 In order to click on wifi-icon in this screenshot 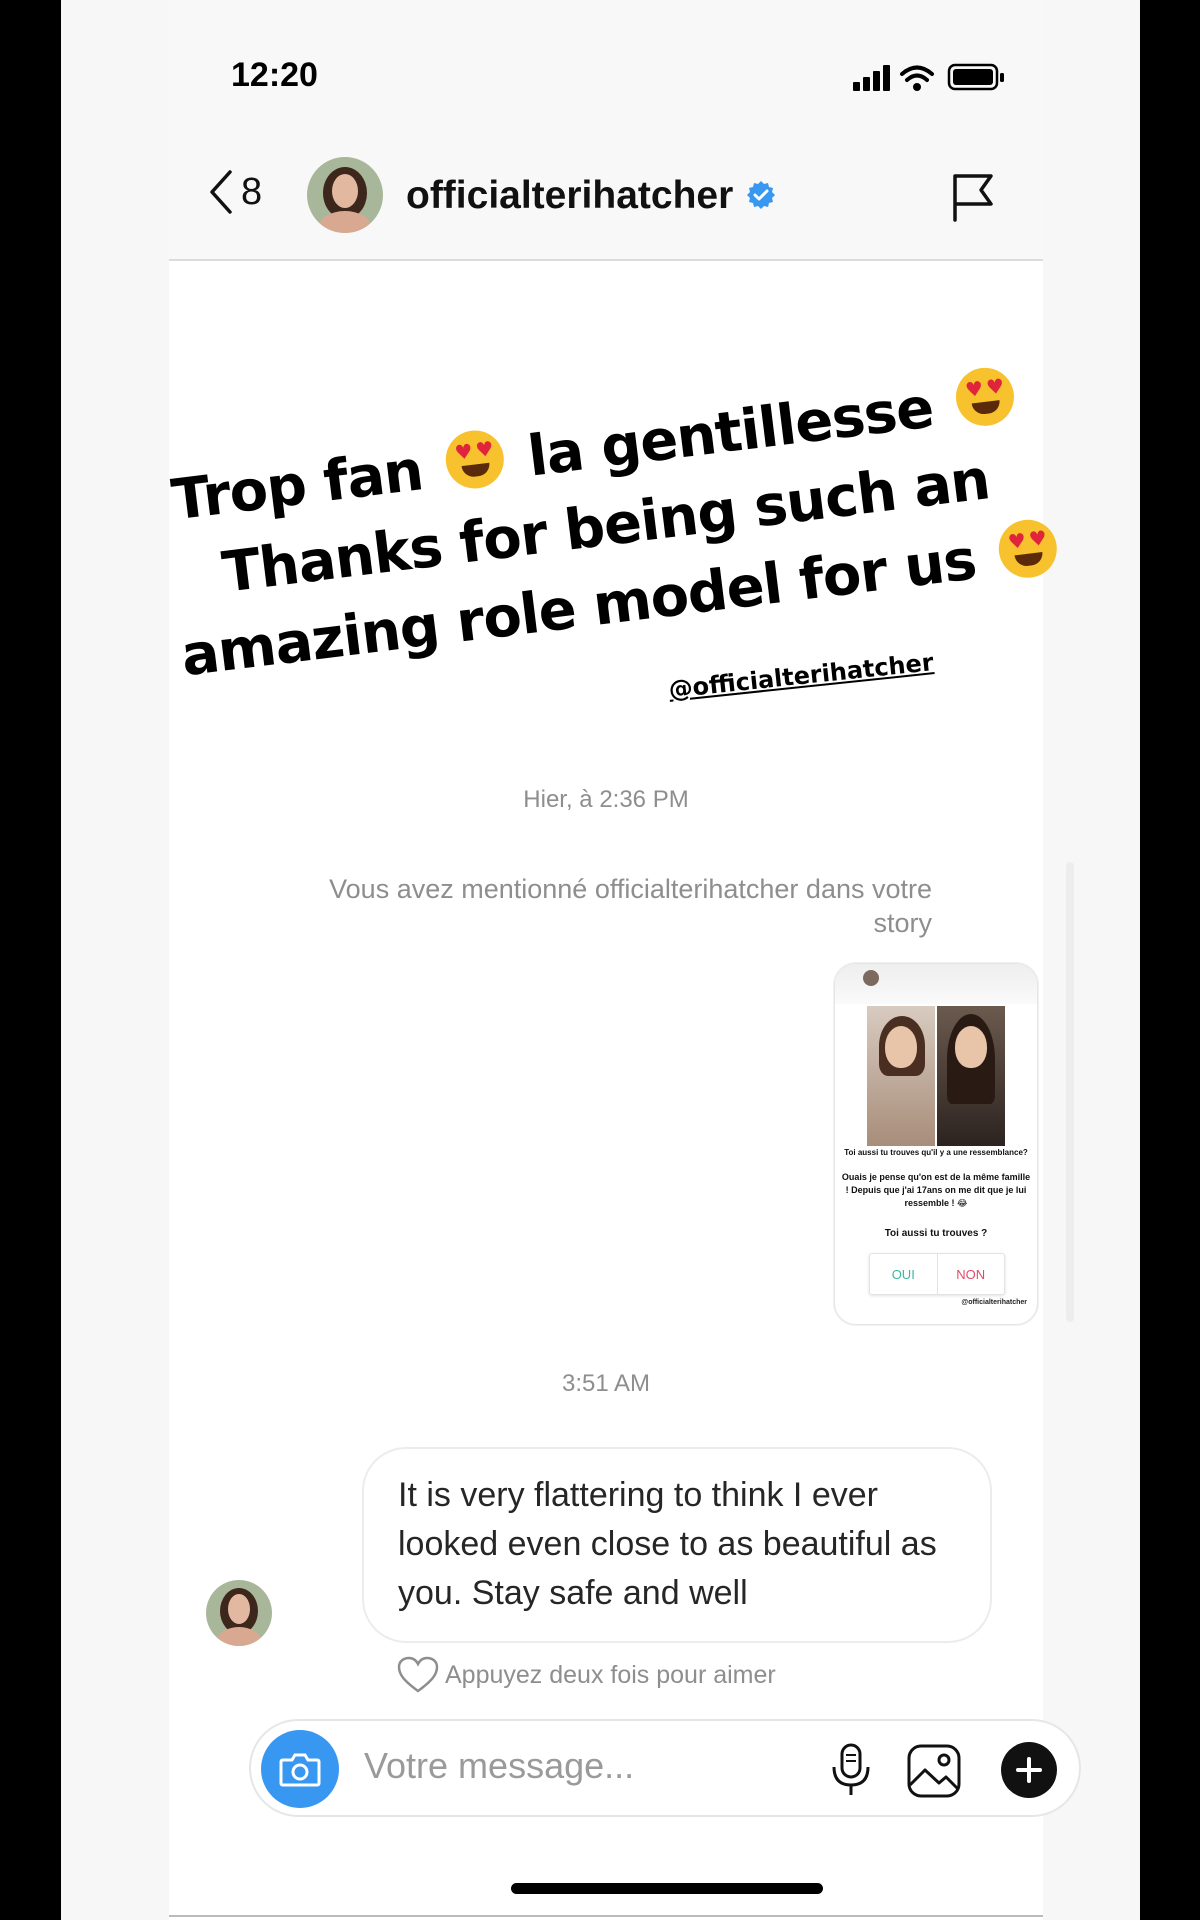, I will do `click(917, 73)`.